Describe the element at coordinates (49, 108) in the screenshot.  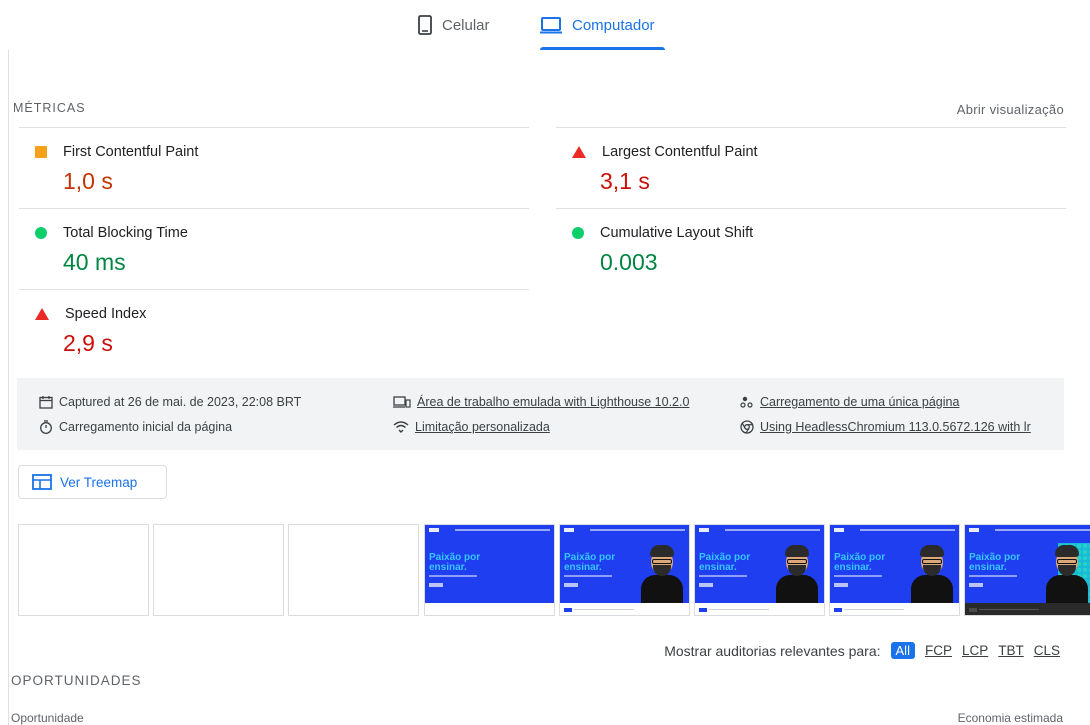
I see `metrics-heading: MÉTRICAS` at that location.